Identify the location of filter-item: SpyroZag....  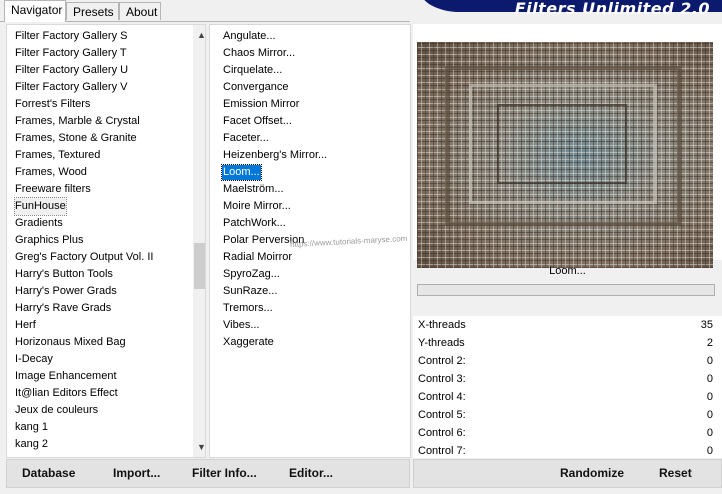
(251, 274).